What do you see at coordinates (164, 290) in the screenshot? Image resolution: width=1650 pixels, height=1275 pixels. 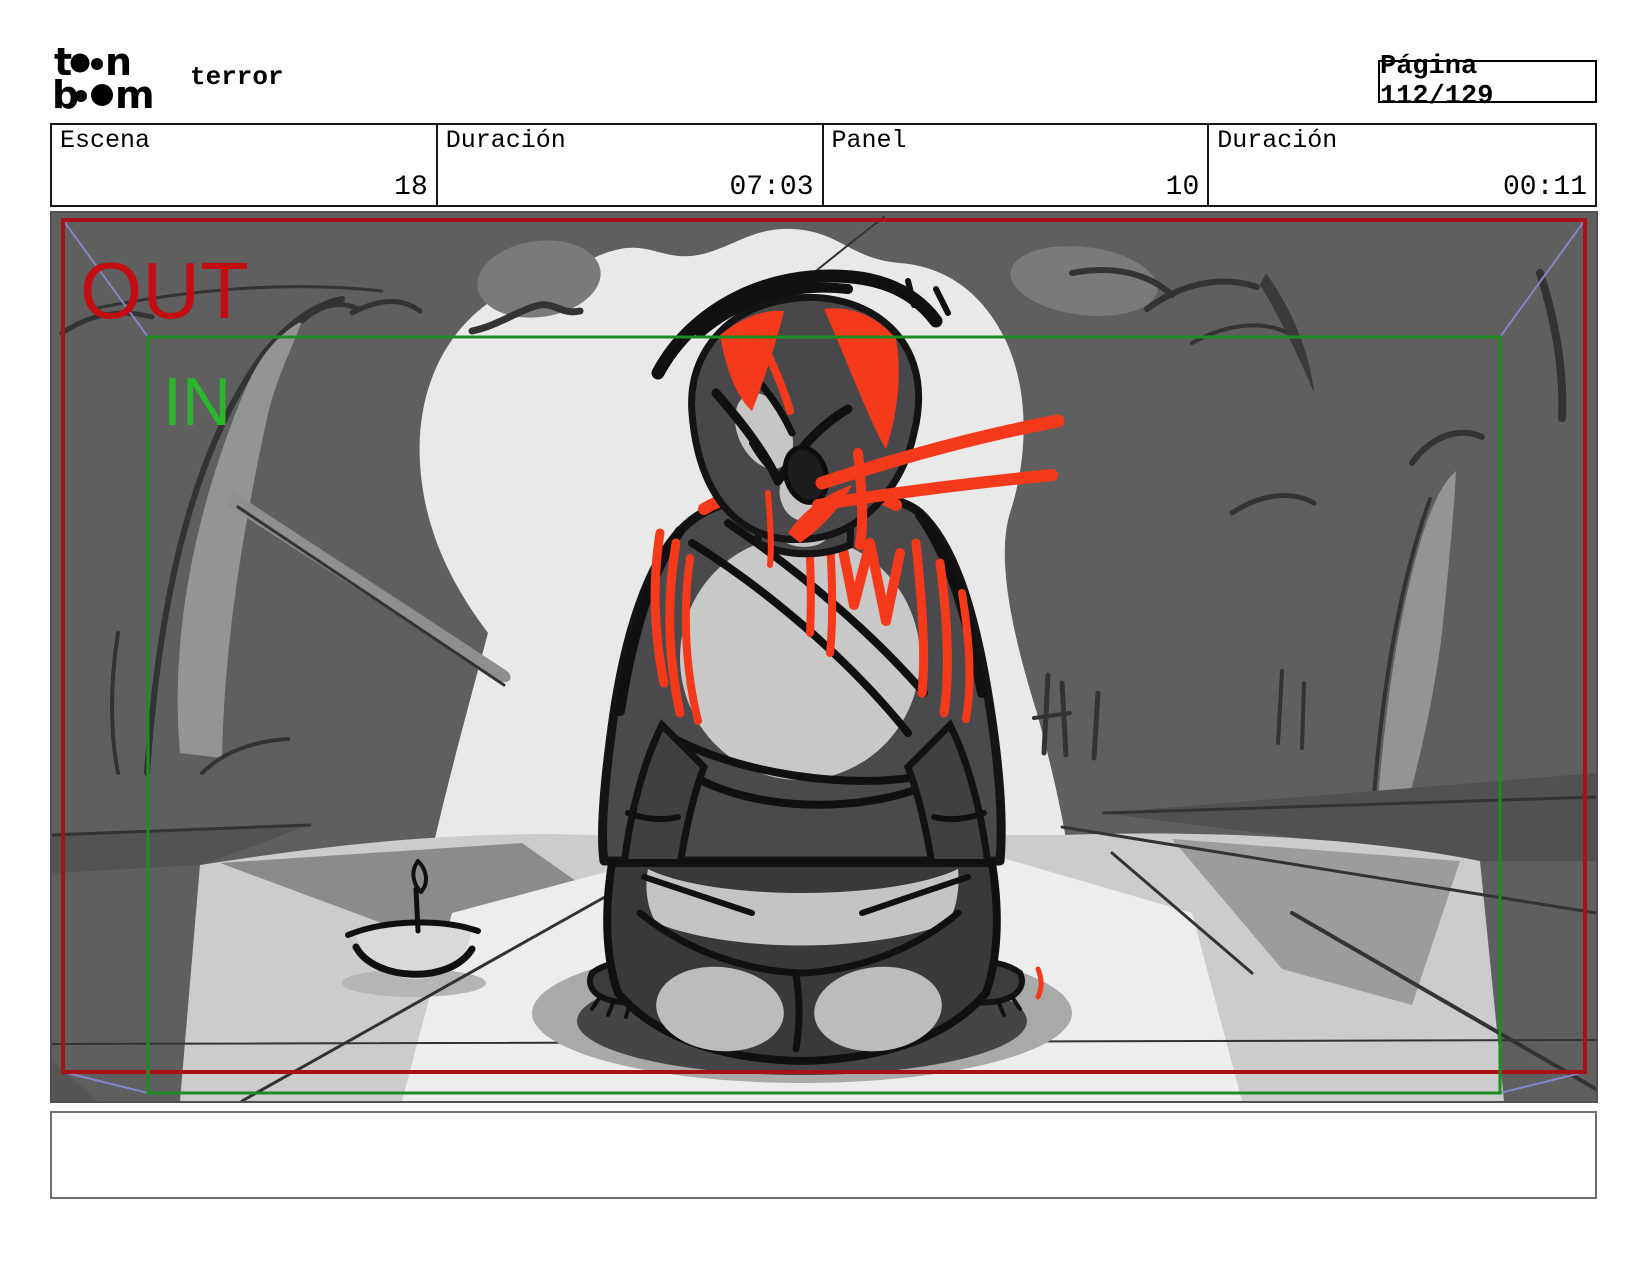 I see `camera-out-label: OUT` at bounding box center [164, 290].